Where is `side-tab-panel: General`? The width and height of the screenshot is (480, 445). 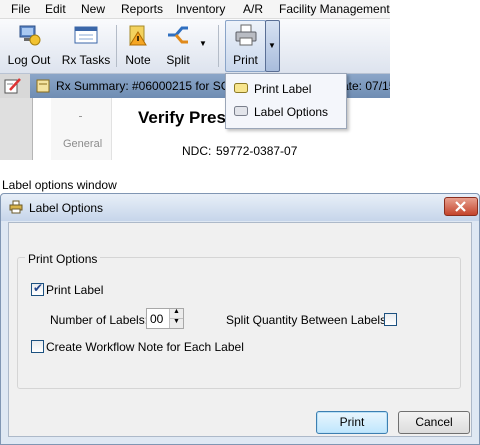 side-tab-panel: General is located at coordinates (81, 129).